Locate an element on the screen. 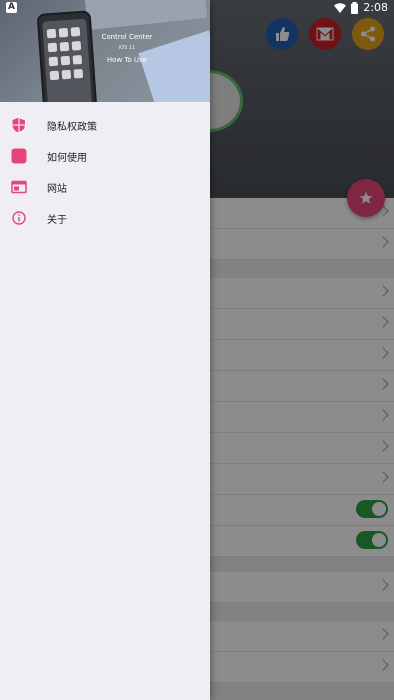 The image size is (394, 700). promo-caption: How To Use is located at coordinates (127, 60).